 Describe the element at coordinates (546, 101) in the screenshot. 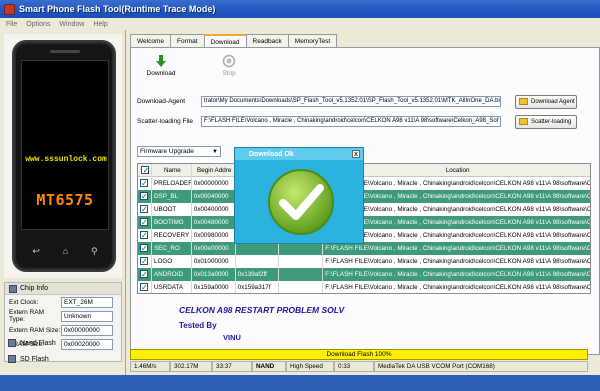

I see `download-agent-button: Download Agent` at that location.